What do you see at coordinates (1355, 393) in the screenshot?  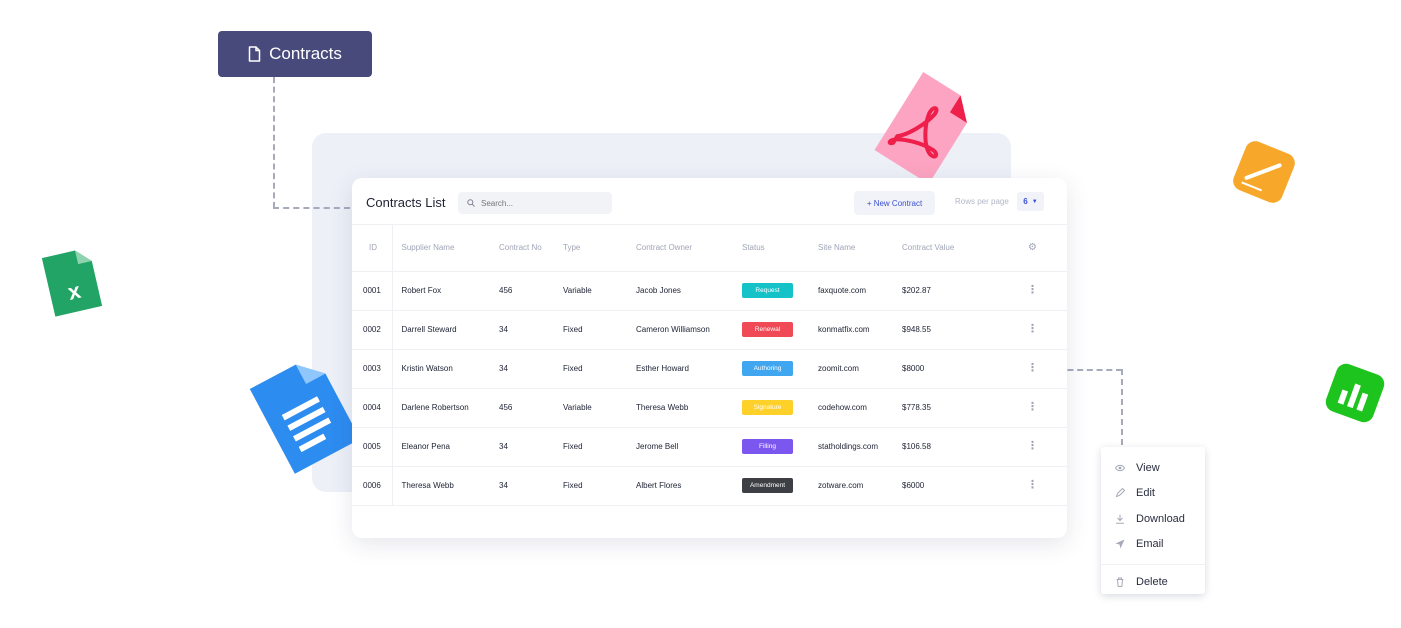 I see `numbers-icon` at bounding box center [1355, 393].